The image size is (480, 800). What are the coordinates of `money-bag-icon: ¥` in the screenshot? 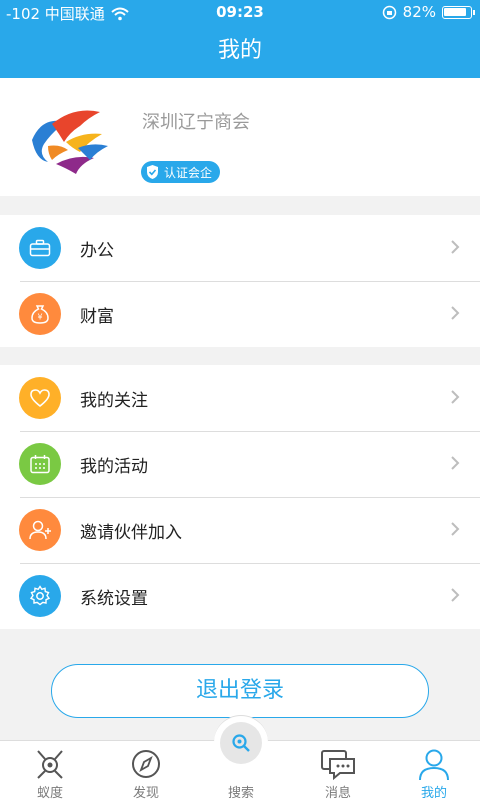 It's located at (40, 314).